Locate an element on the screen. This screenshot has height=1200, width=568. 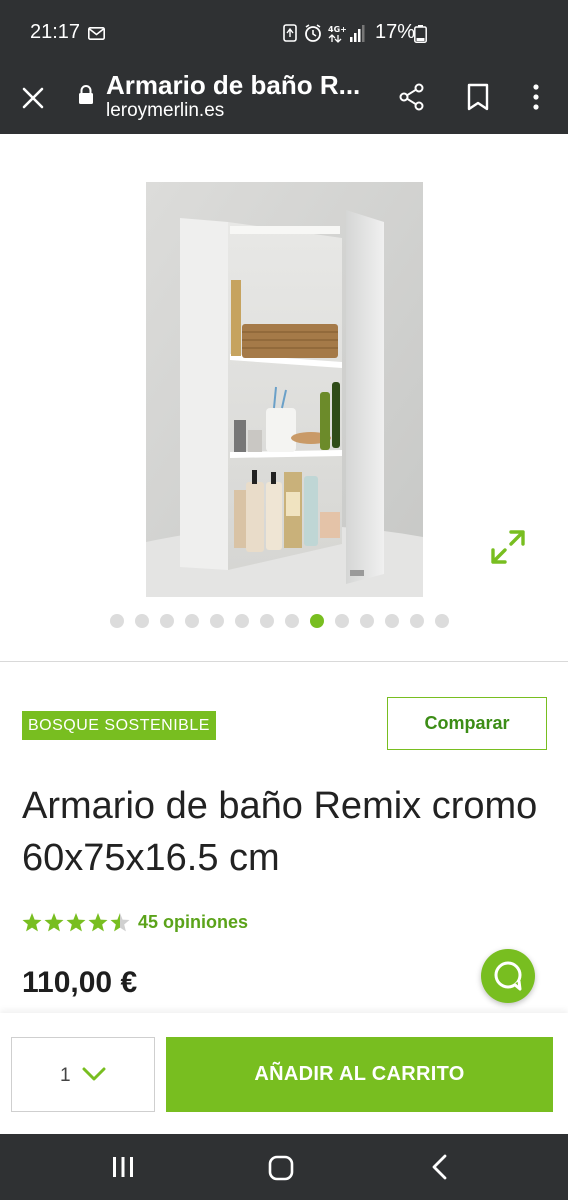
battery-icon is located at coordinates (420, 34).